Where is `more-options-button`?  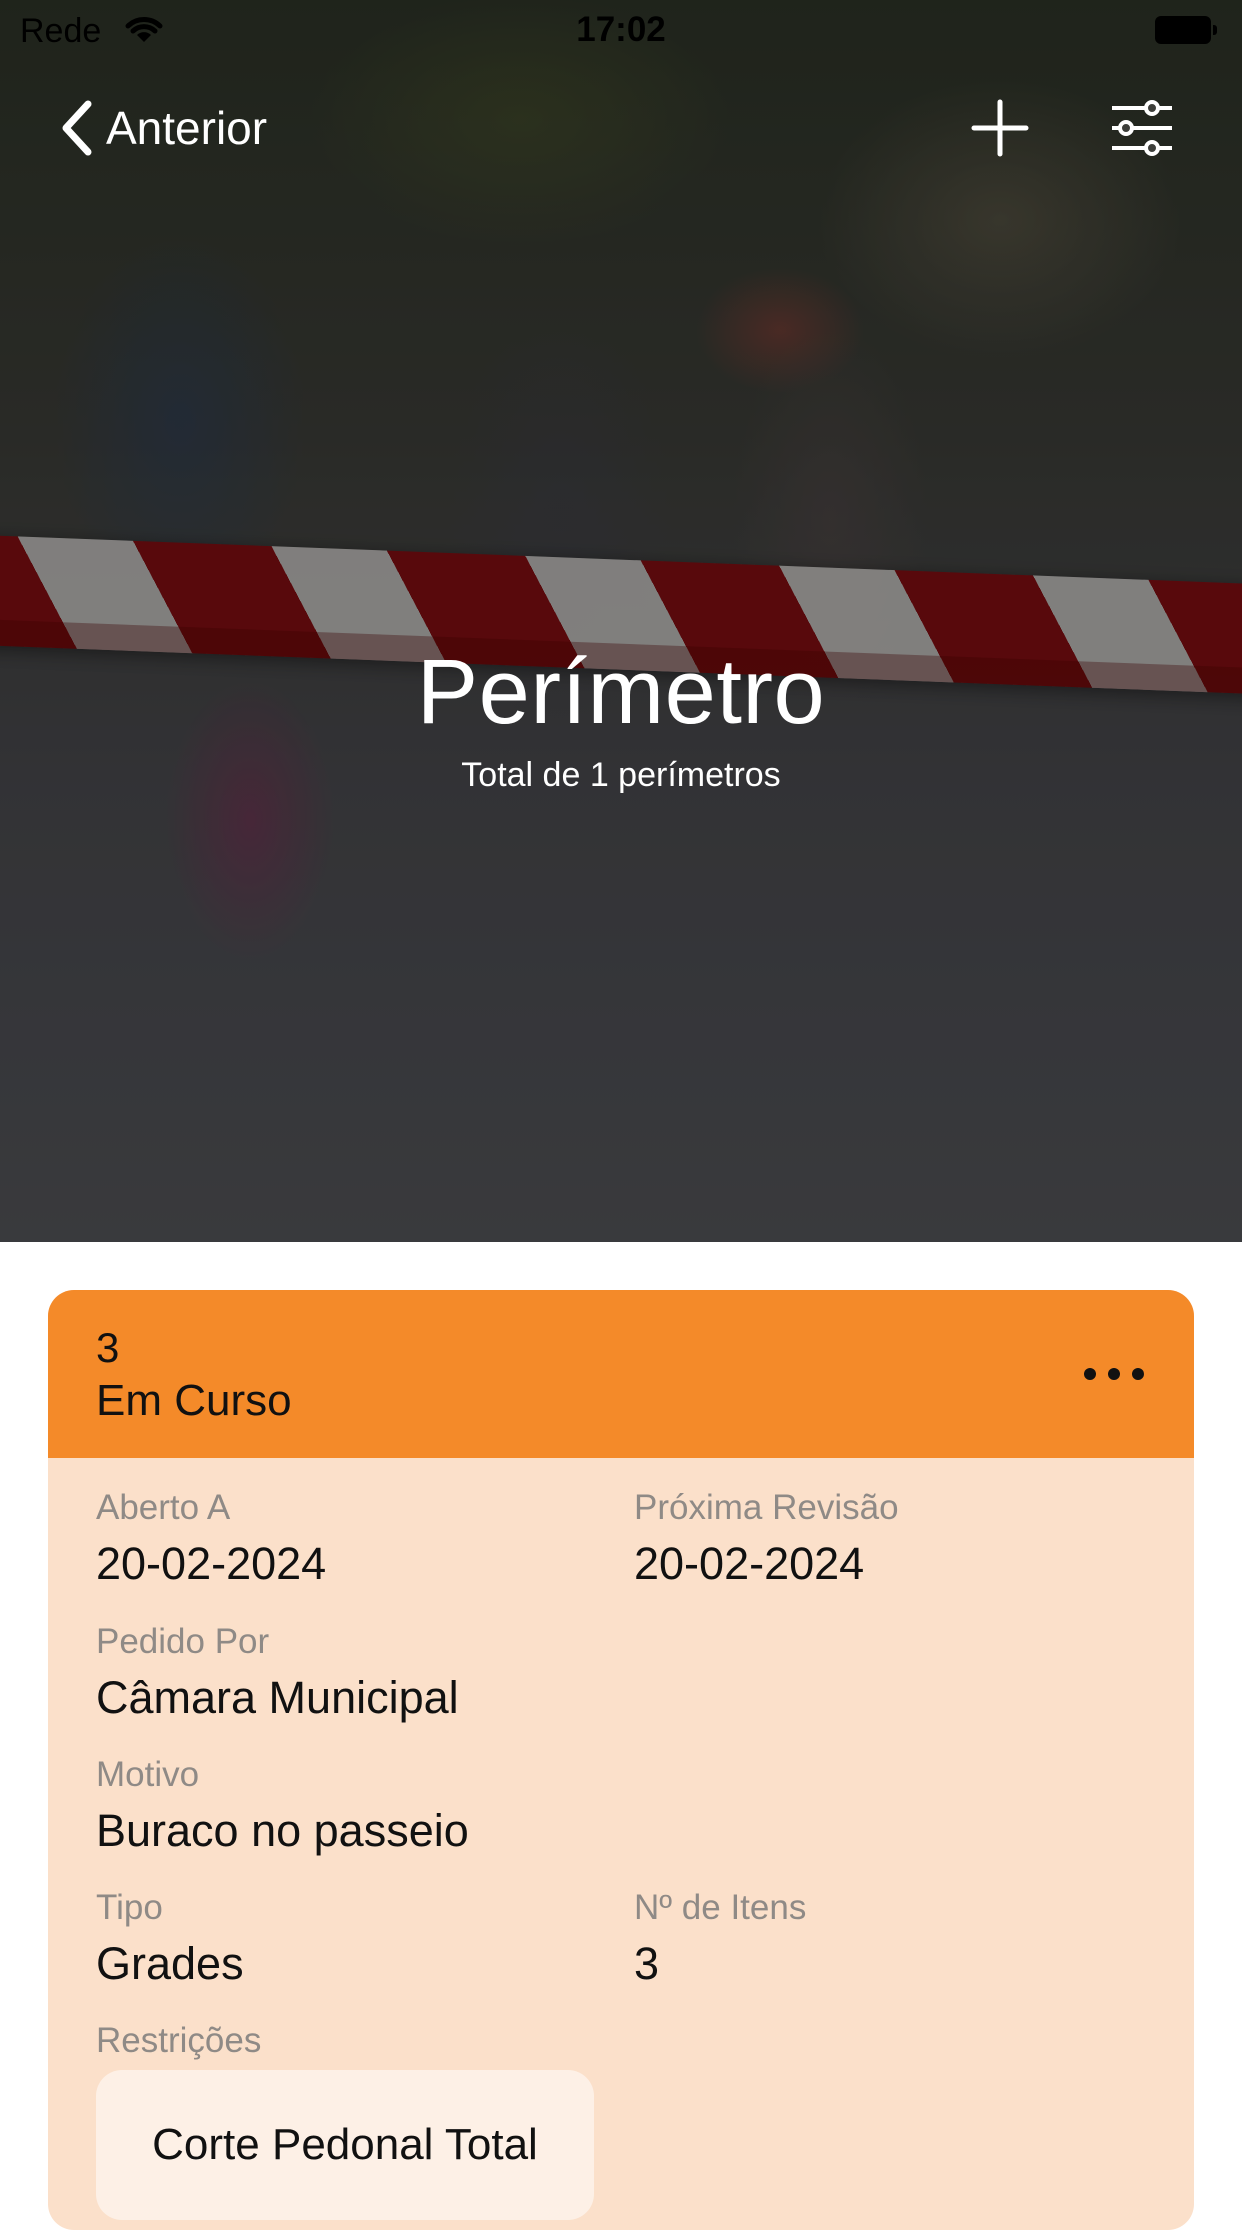
more-options-button is located at coordinates (1114, 1374).